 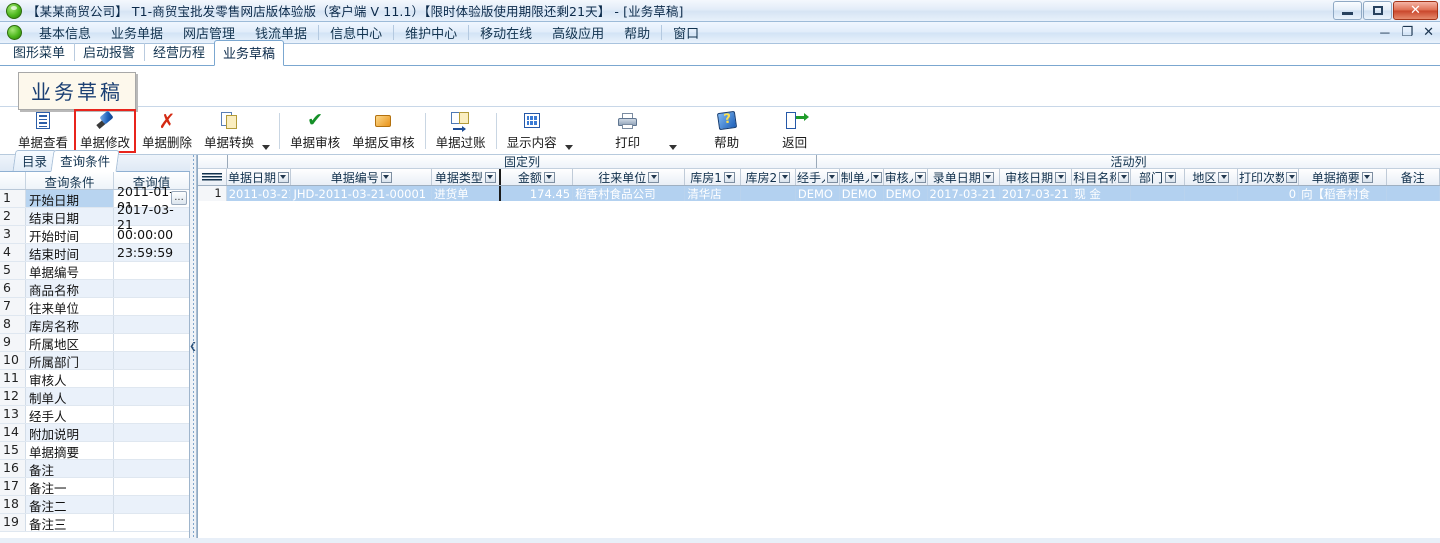 What do you see at coordinates (1343, 193) in the screenshot?
I see `table-cell: 向【稻香村食` at bounding box center [1343, 193].